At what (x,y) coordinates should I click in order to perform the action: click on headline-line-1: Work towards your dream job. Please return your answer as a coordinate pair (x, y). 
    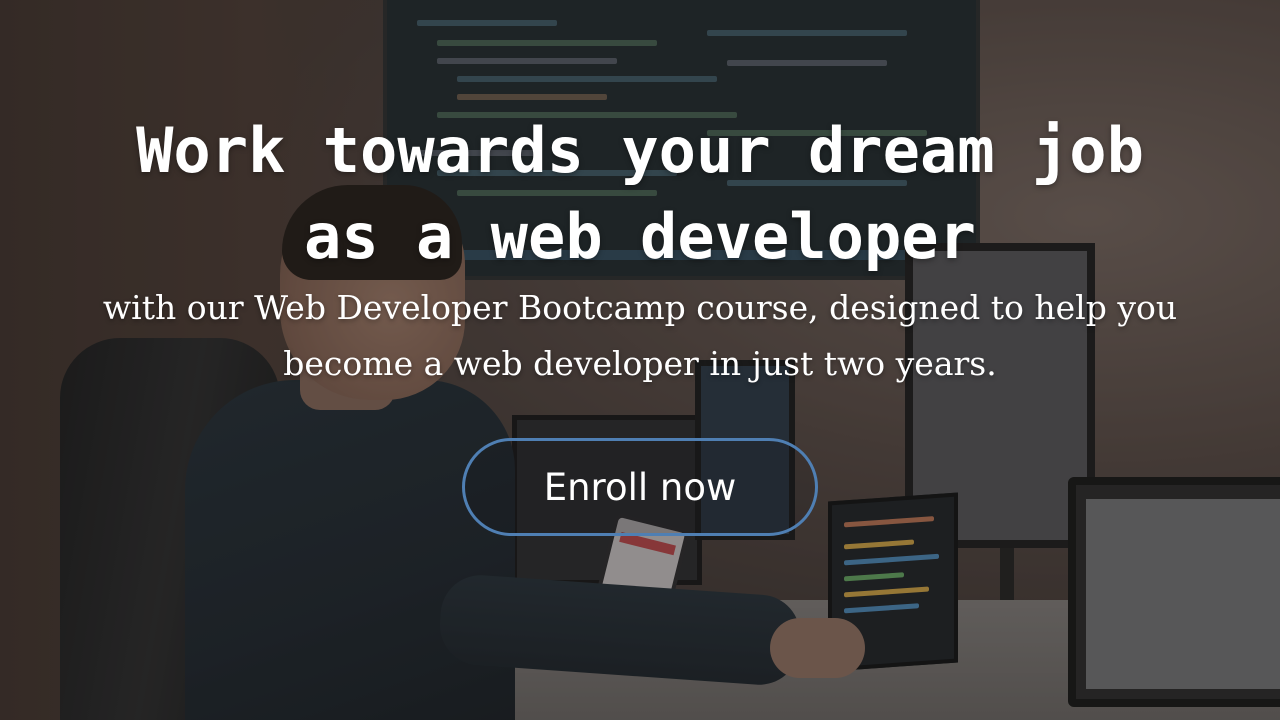
    Looking at the image, I should click on (640, 150).